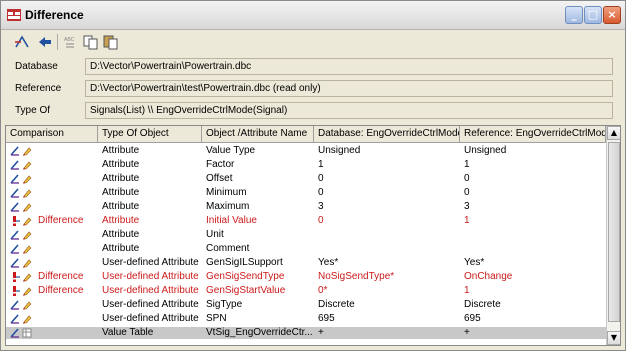  I want to click on cell-db: Discrete, so click(336, 304).